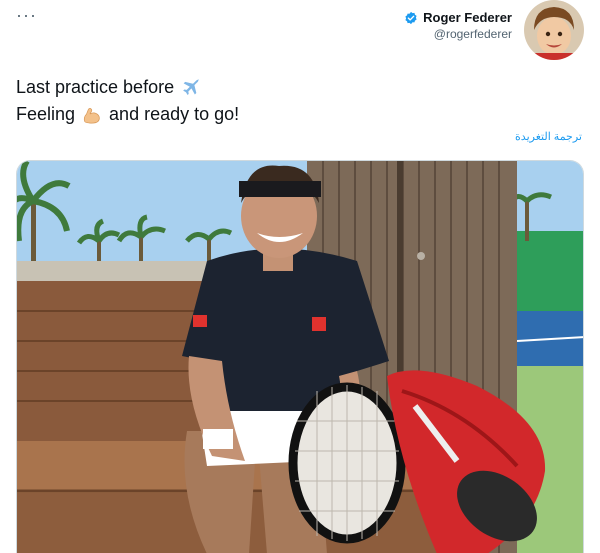 This screenshot has height=553, width=600. Describe the element at coordinates (95, 87) in the screenshot. I see `tweet-text-line1: Last practice before` at that location.